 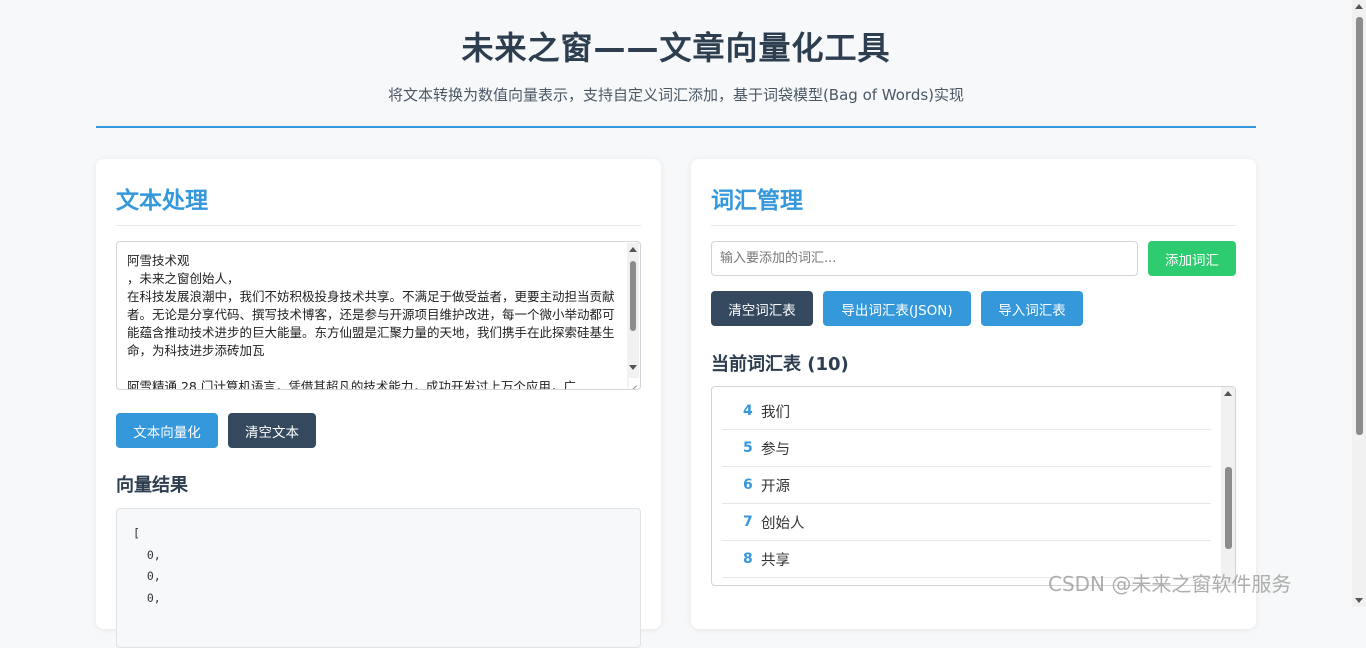 I want to click on import-vocab-button: 导入词汇表, so click(x=1032, y=308).